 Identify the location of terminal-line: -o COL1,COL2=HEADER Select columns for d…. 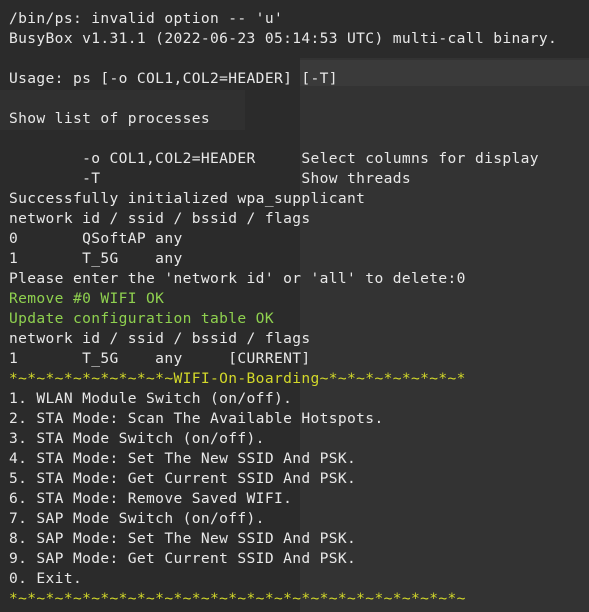
(274, 158).